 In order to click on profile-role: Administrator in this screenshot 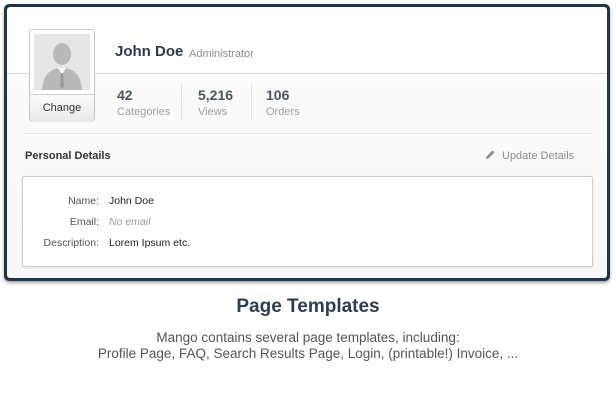, I will do `click(221, 54)`.